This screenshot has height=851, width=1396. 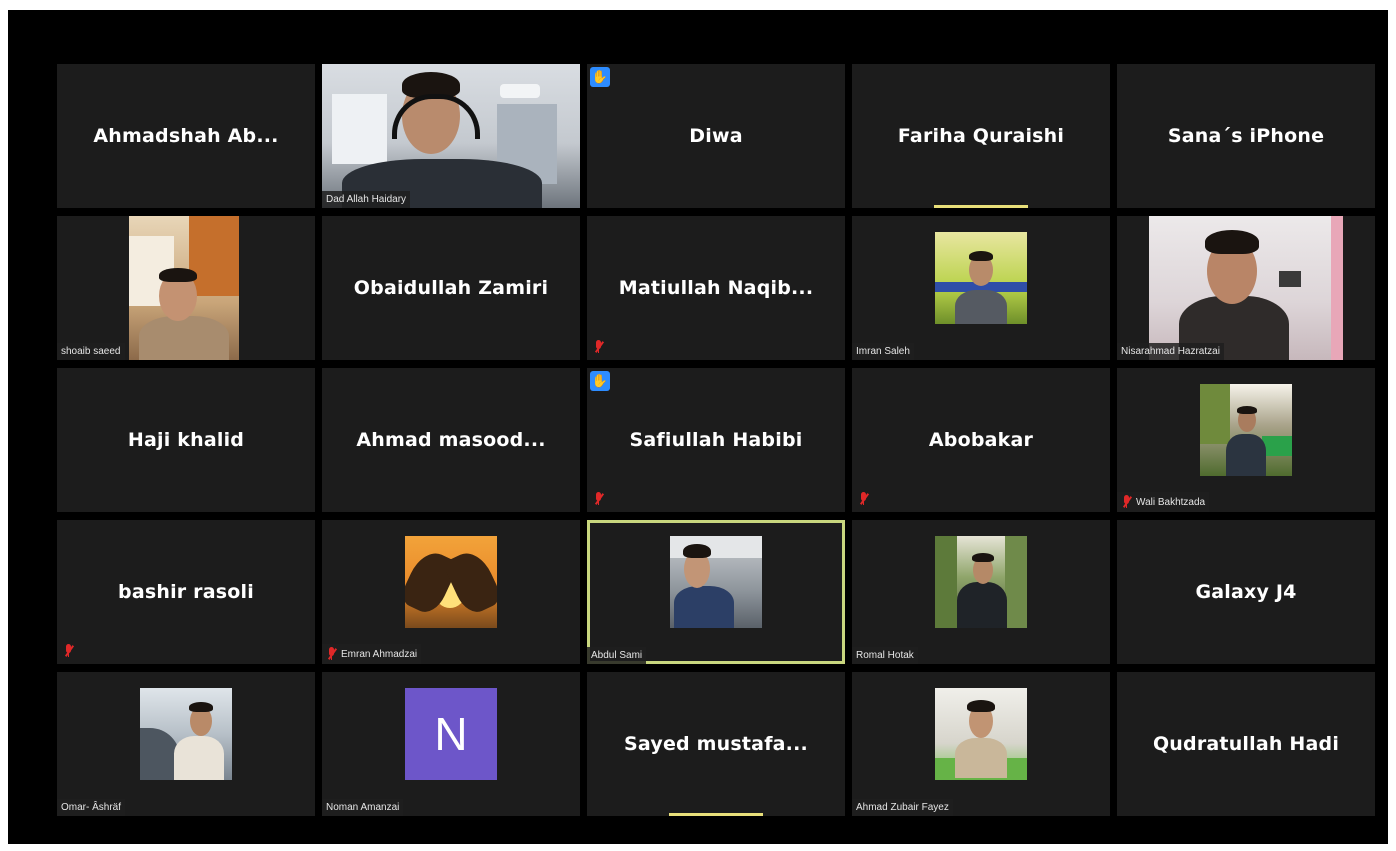 I want to click on participant-name: bashir rasoli, so click(x=186, y=592).